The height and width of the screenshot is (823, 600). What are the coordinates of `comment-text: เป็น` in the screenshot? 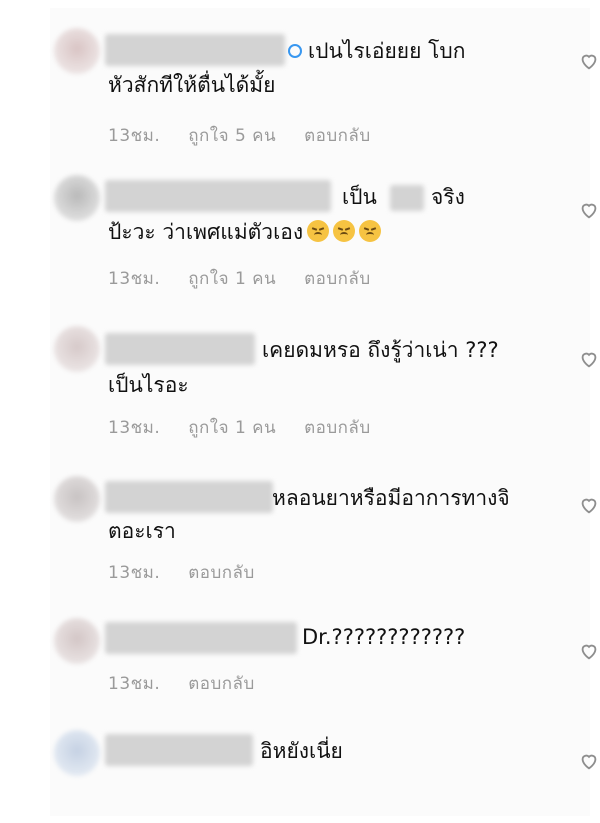 It's located at (359, 197).